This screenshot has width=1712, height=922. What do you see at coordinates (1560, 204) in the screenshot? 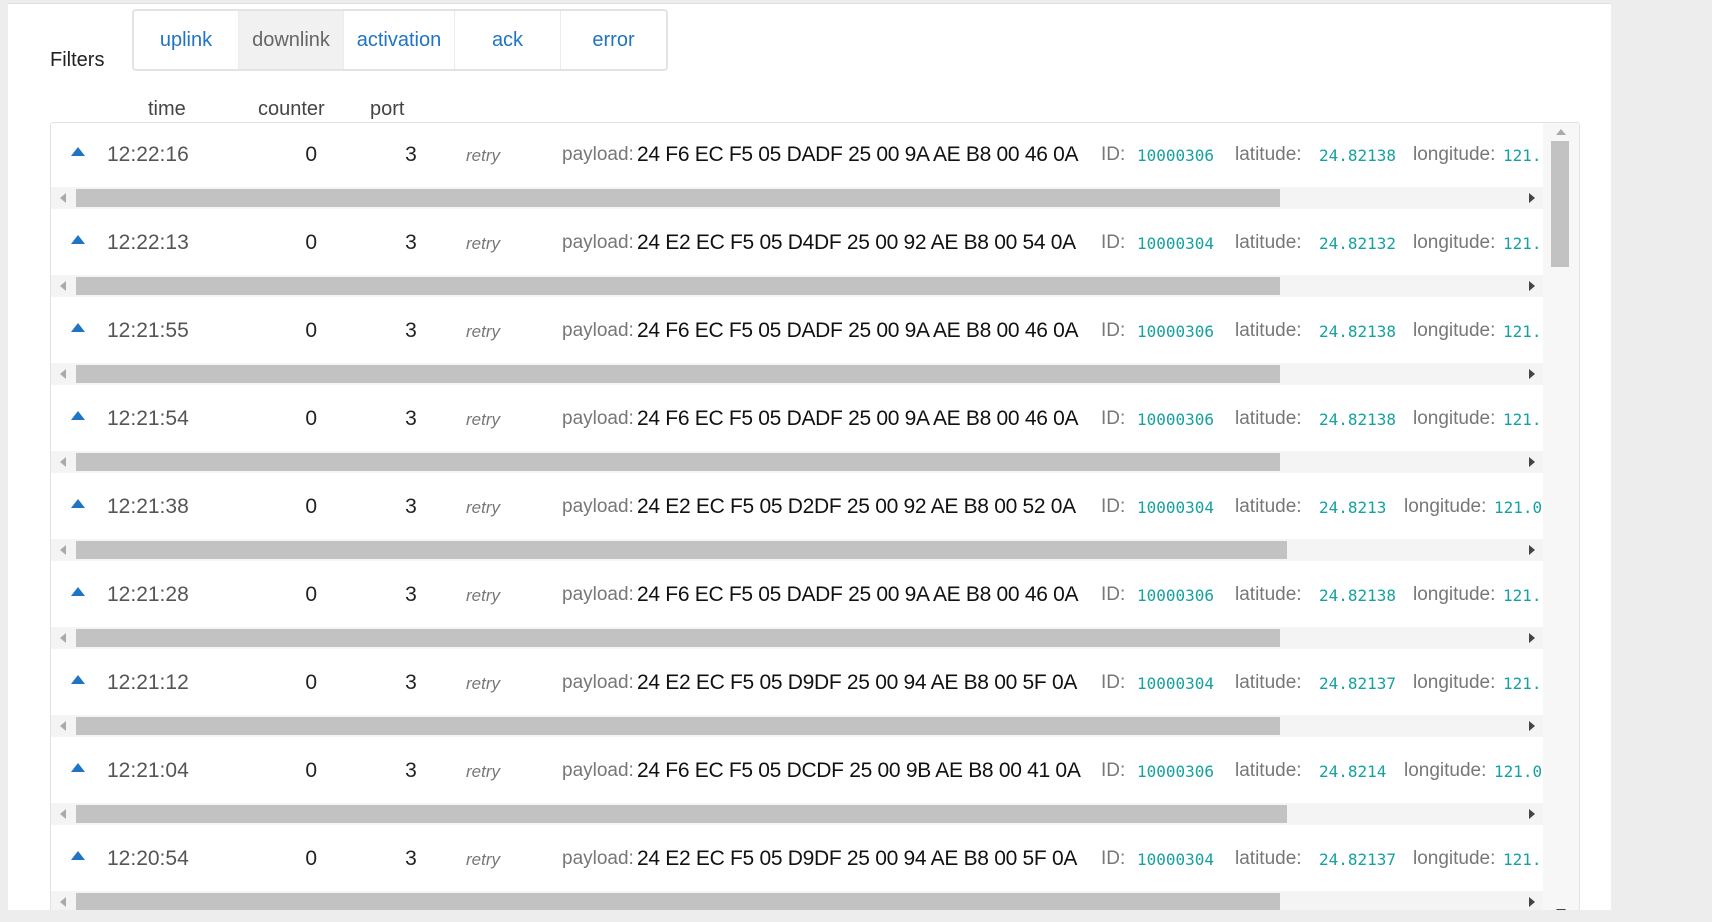
I see `vertical-scrollbar-thumb` at bounding box center [1560, 204].